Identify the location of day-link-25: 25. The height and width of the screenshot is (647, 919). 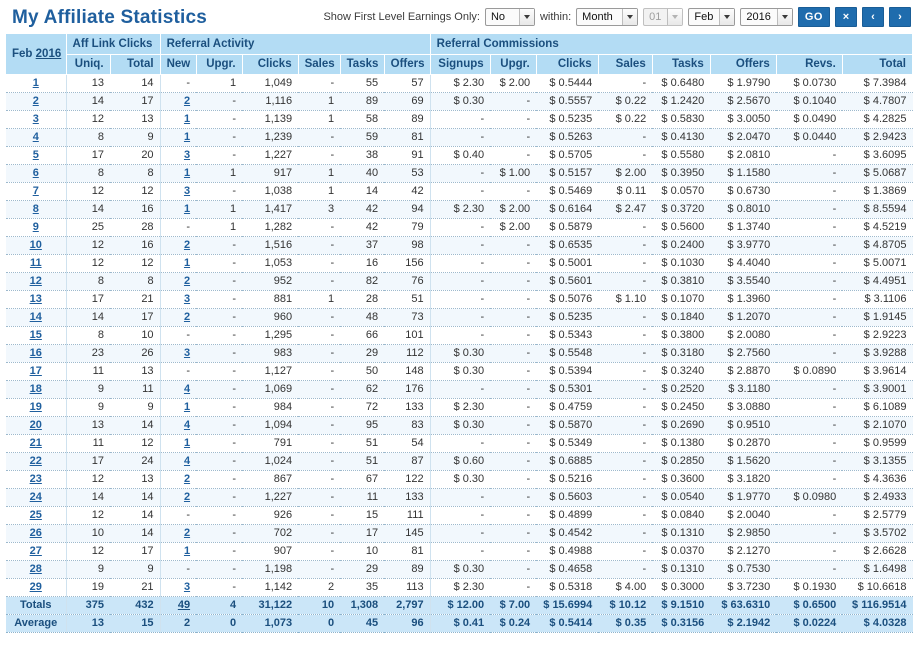
(36, 515).